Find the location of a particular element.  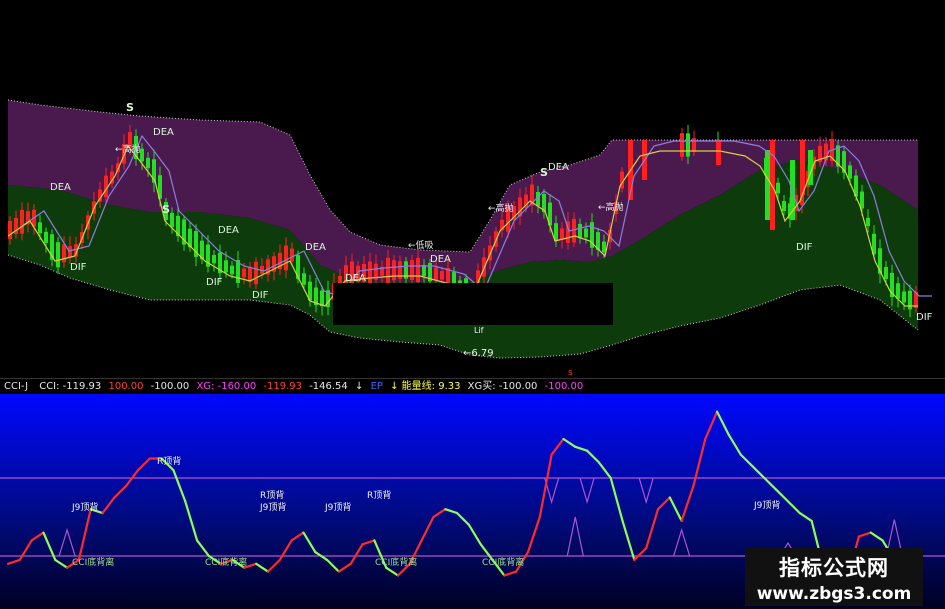

label-lif: Lif is located at coordinates (479, 330).